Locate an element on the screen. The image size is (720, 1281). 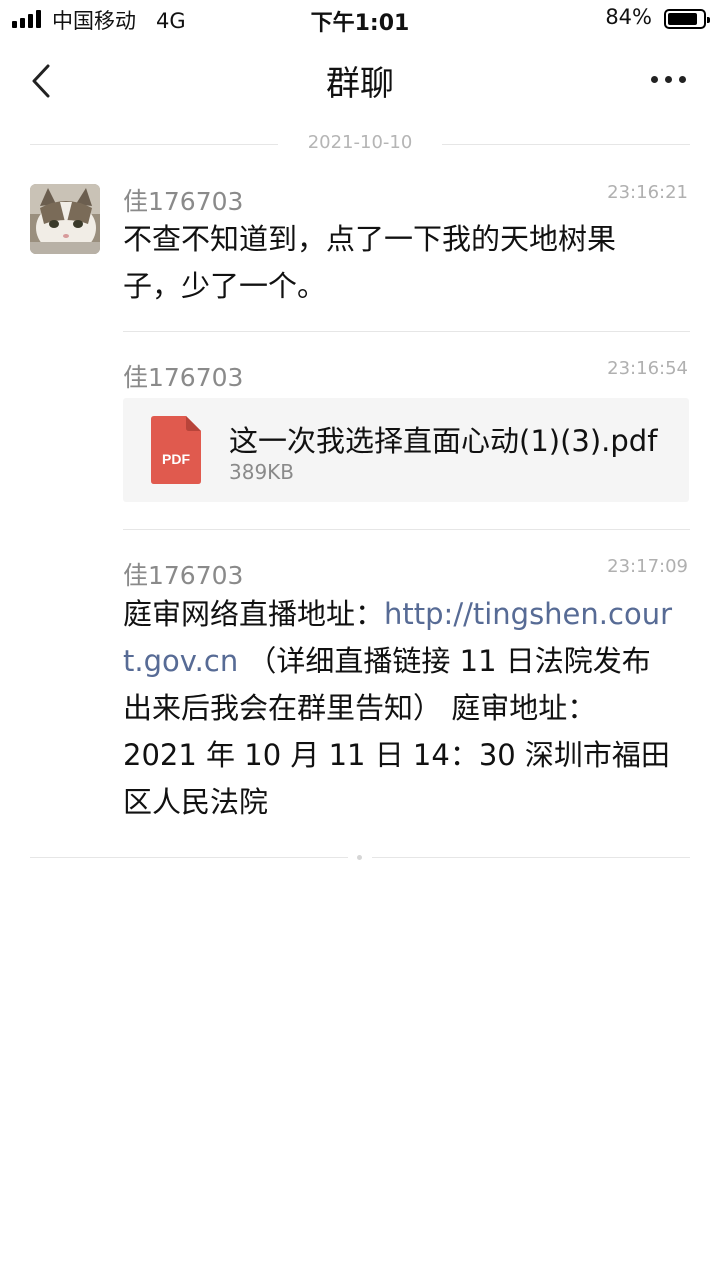
cat-avatar-image is located at coordinates (65, 219).